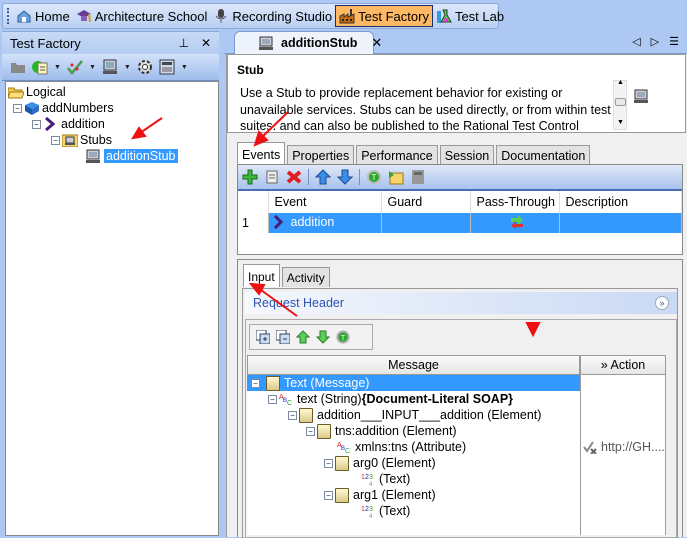 The height and width of the screenshot is (538, 687). I want to click on tab-session: Session, so click(467, 155).